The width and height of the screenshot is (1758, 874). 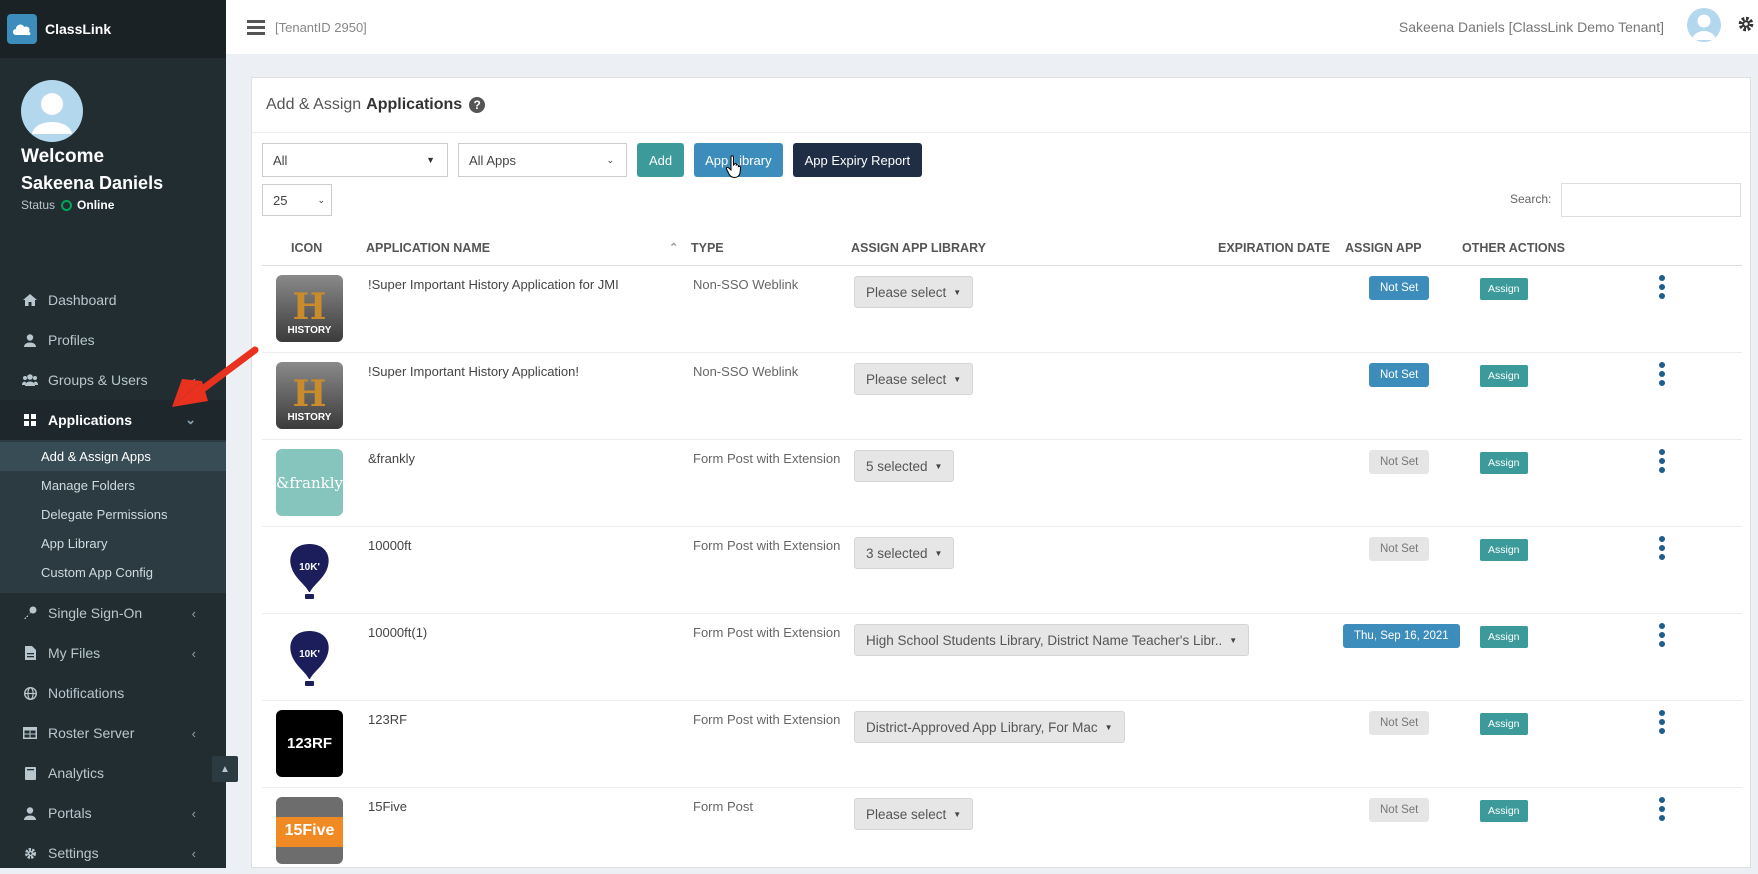 What do you see at coordinates (1531, 27) in the screenshot?
I see `top-user-name: Sakeena Daniels [ClassLink Demo Tenant]` at bounding box center [1531, 27].